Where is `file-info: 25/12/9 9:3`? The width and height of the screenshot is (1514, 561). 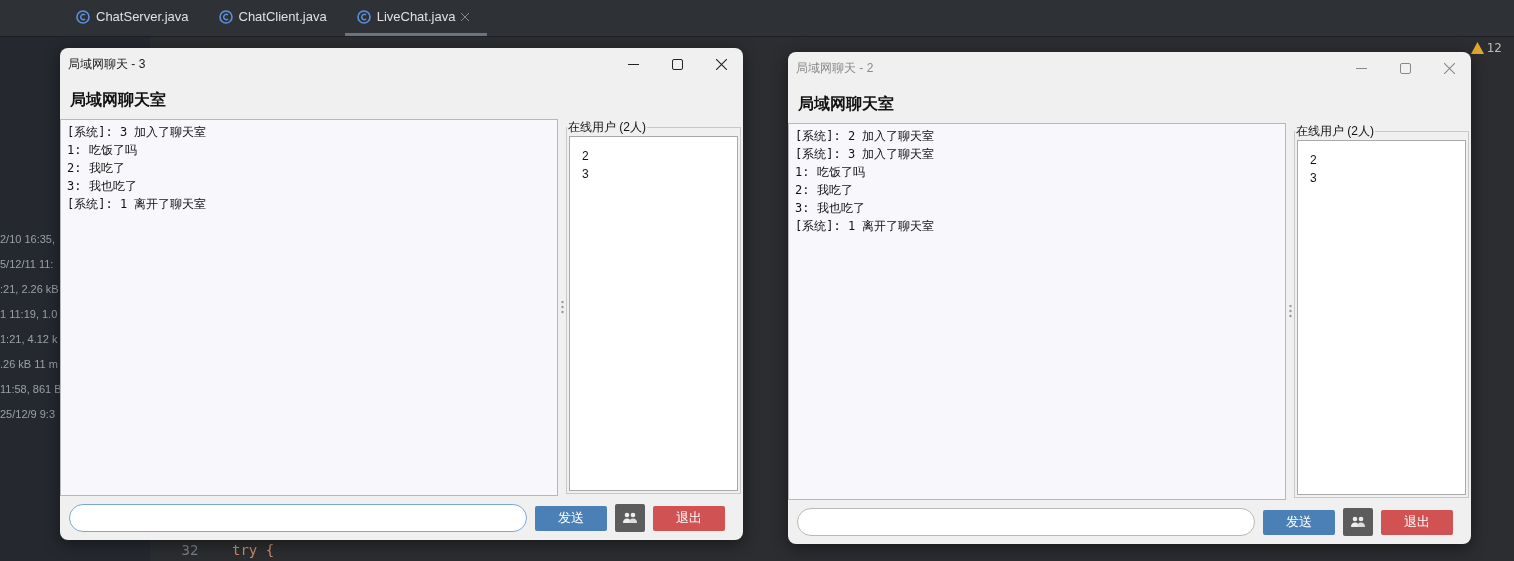
file-info: 25/12/9 9:3 is located at coordinates (28, 414).